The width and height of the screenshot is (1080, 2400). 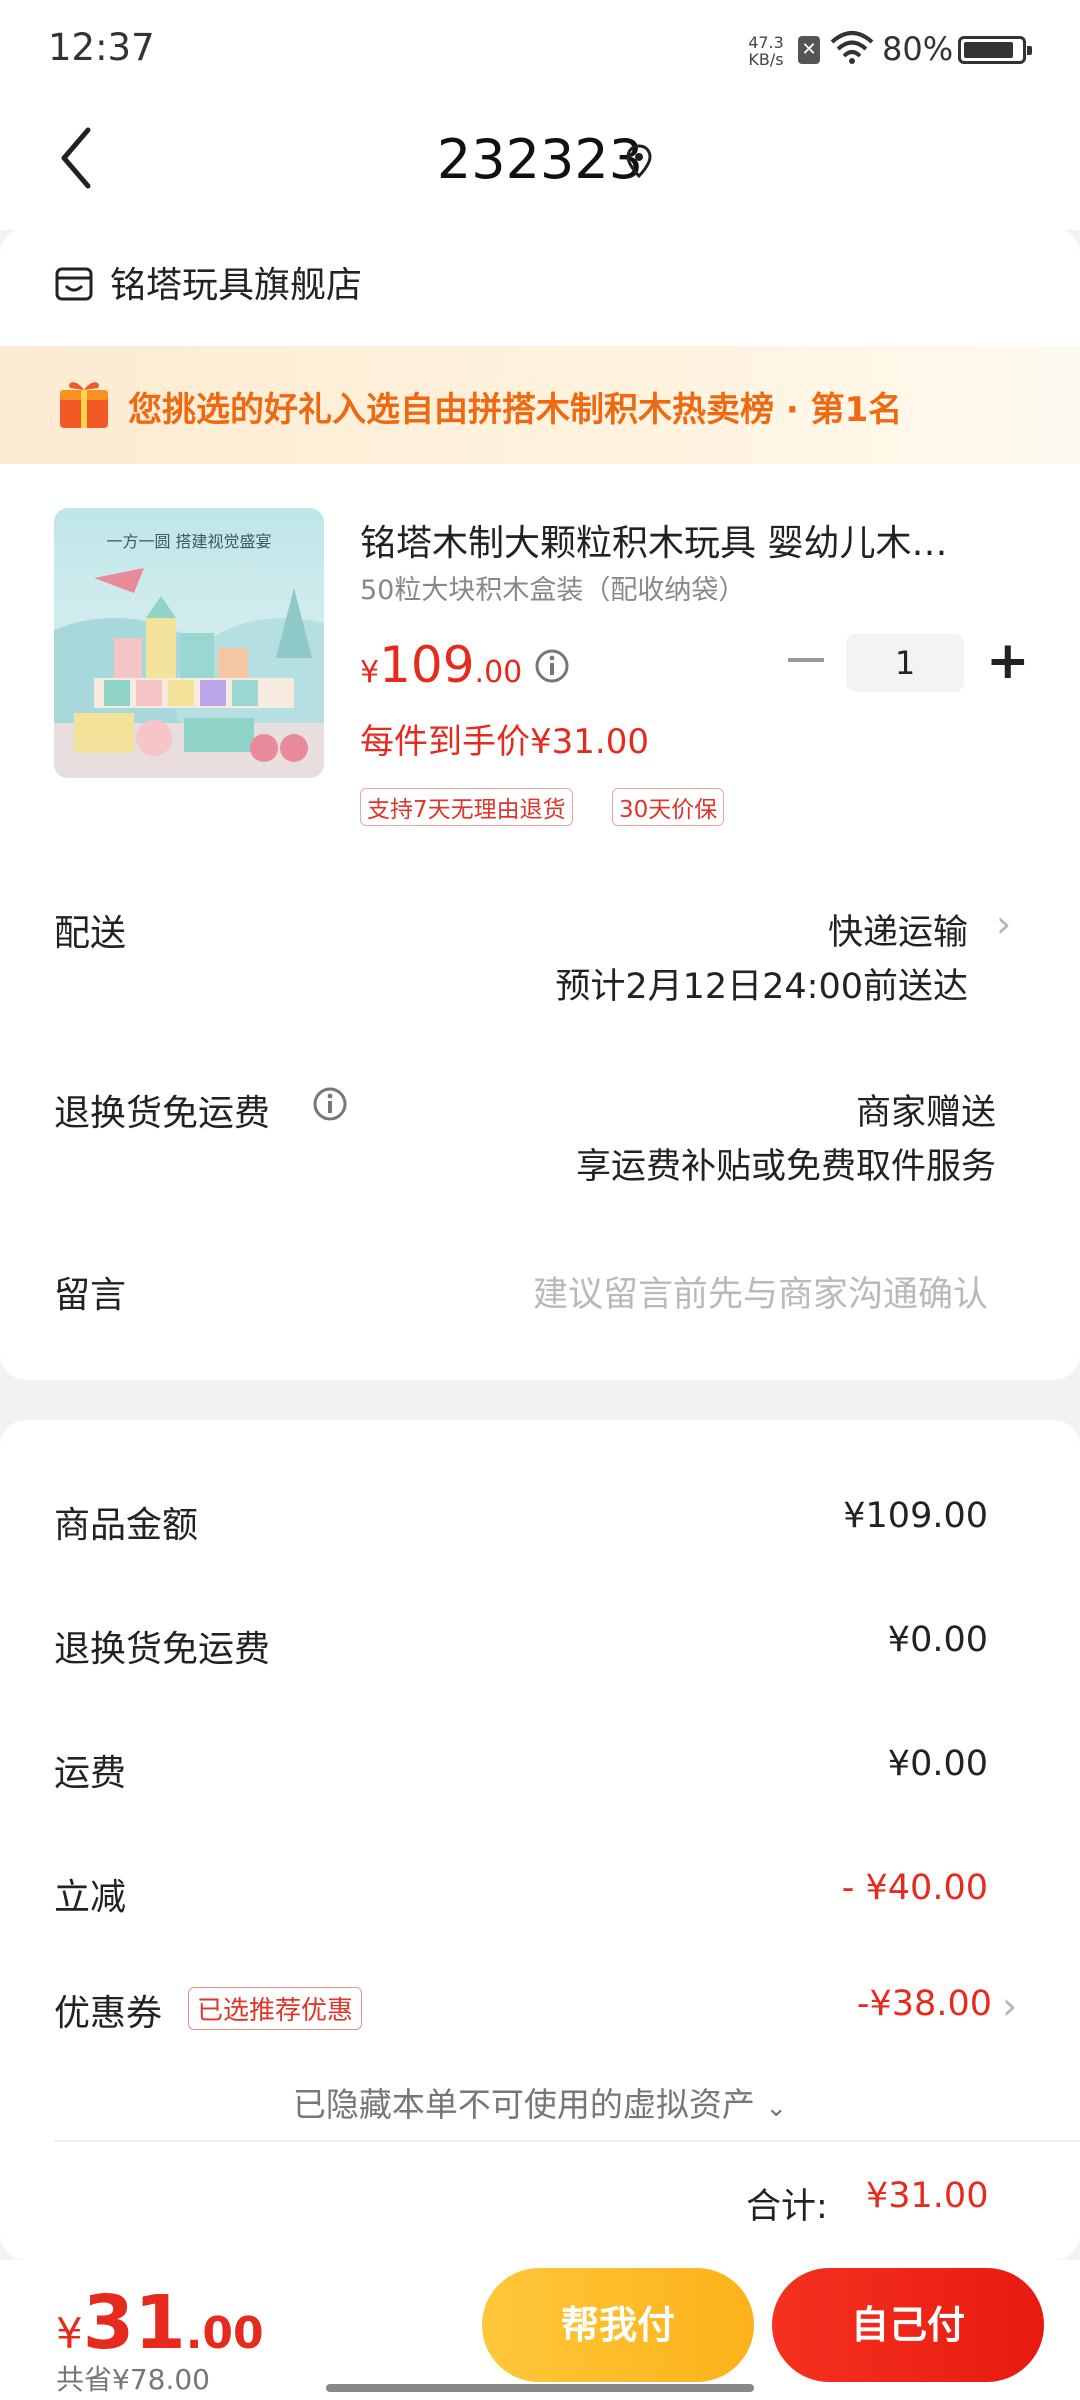 I want to click on delivery-method: 快递运输, so click(x=898, y=929).